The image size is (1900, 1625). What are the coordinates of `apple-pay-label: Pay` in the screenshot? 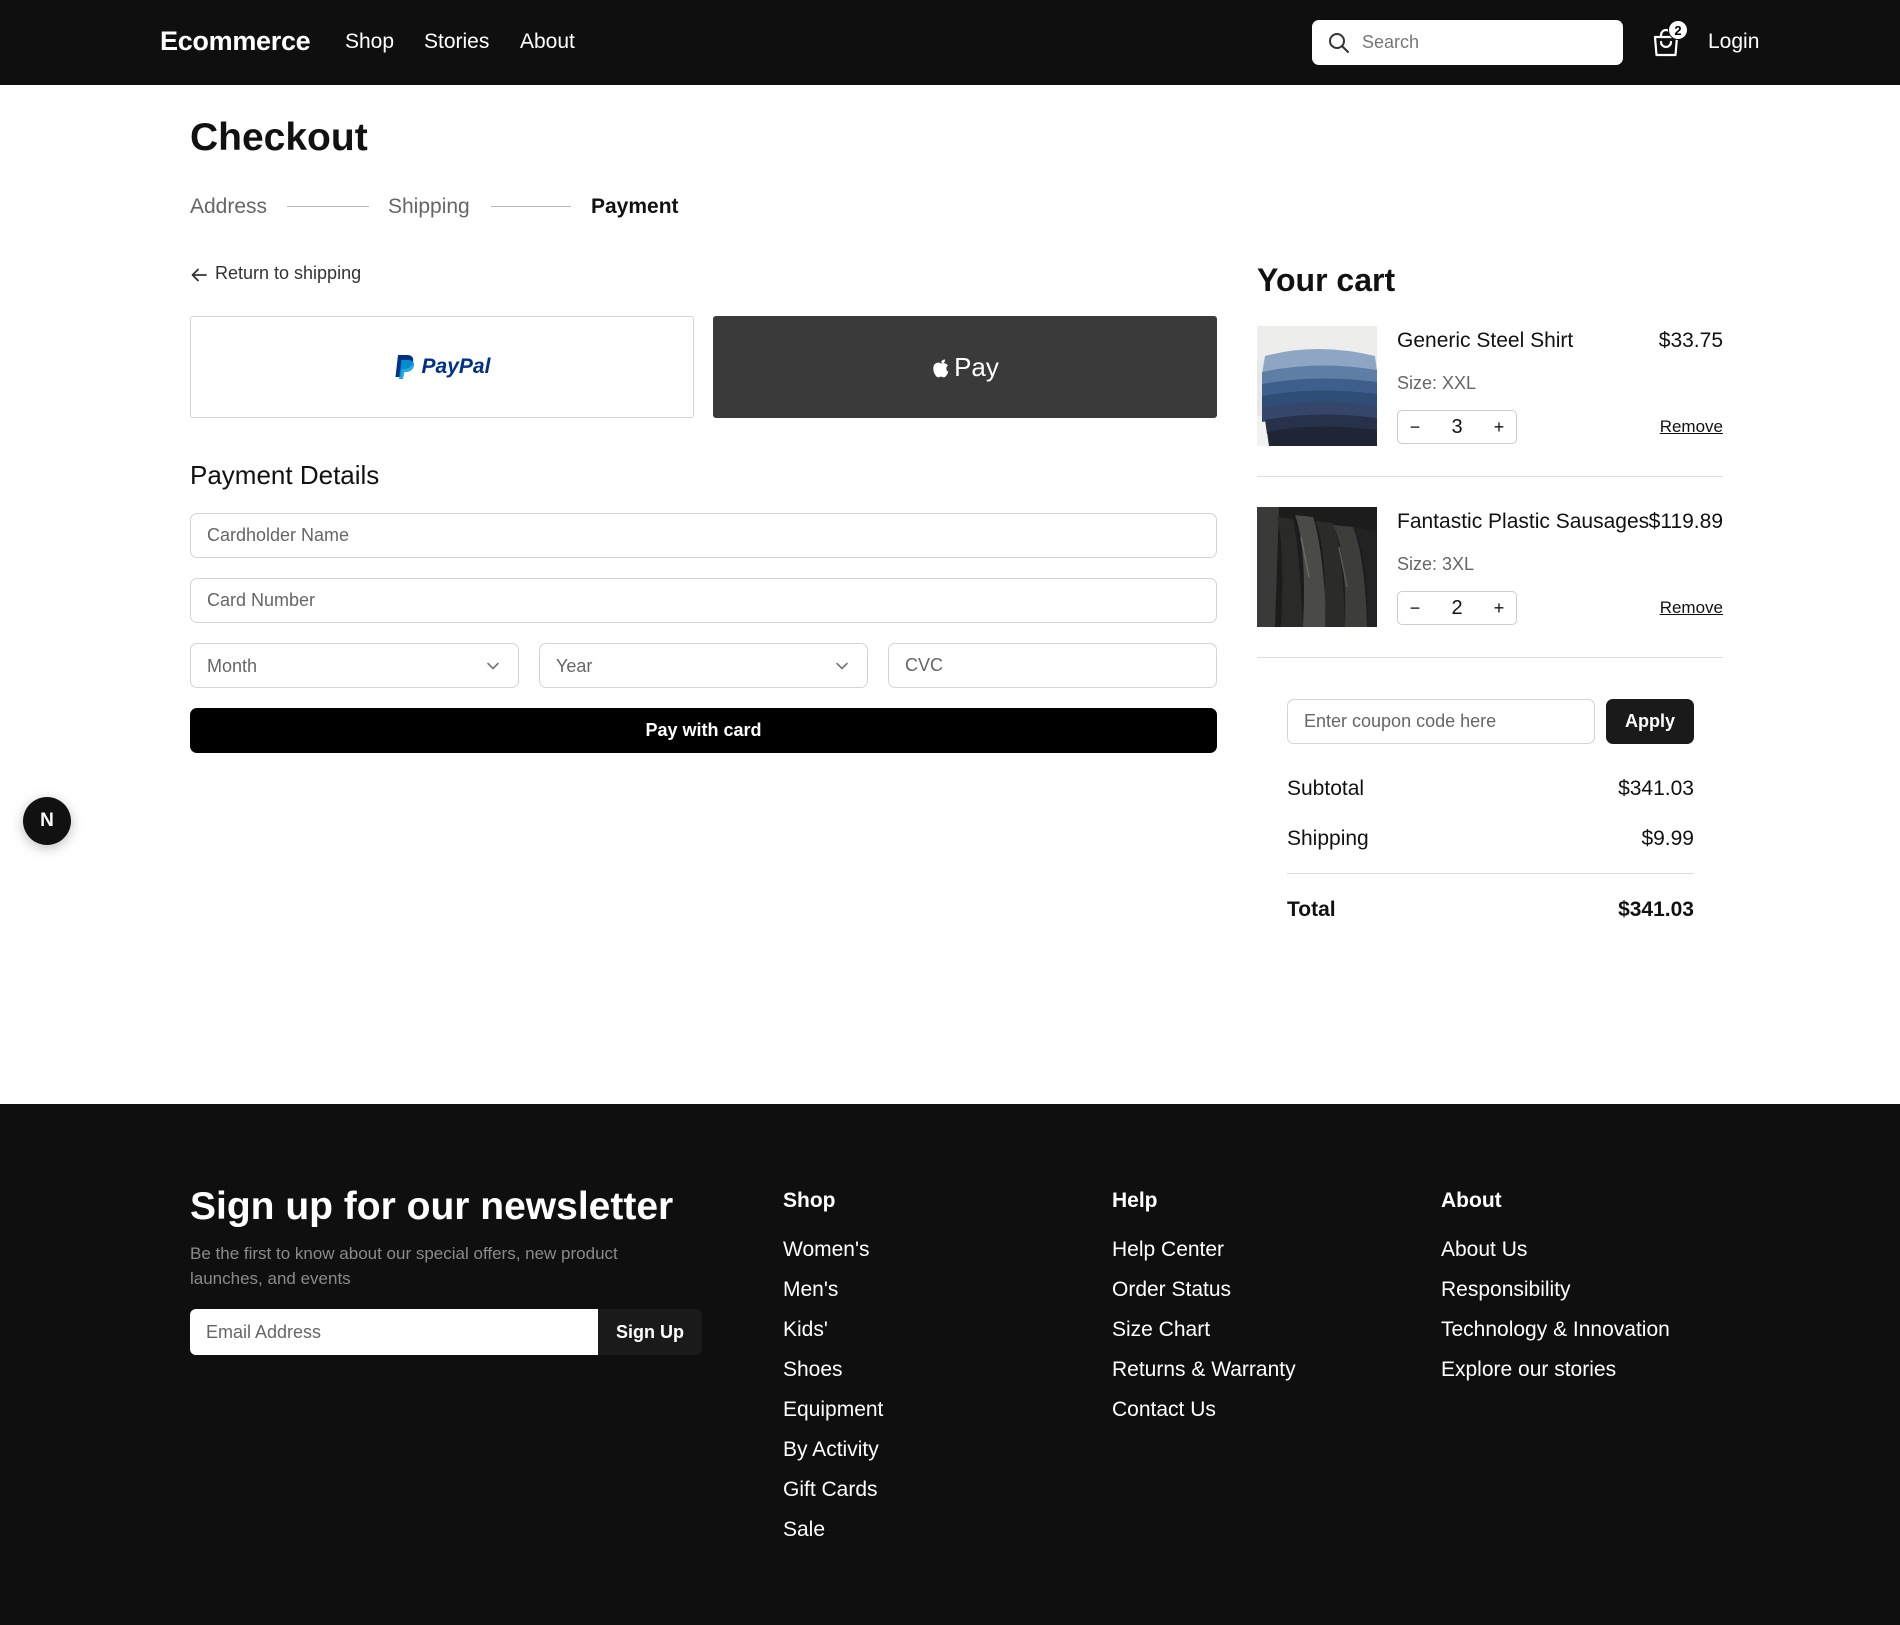 It's located at (976, 366).